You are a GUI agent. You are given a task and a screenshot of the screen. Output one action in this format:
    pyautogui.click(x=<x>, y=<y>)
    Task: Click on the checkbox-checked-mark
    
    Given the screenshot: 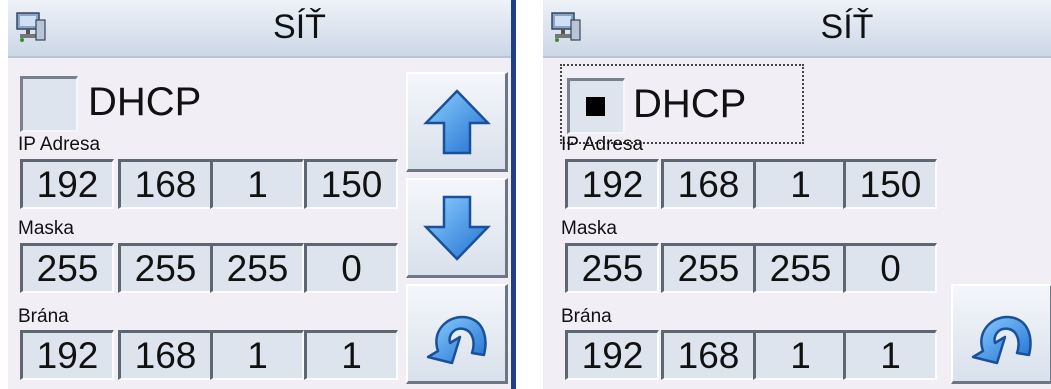 What is the action you would take?
    pyautogui.click(x=595, y=106)
    